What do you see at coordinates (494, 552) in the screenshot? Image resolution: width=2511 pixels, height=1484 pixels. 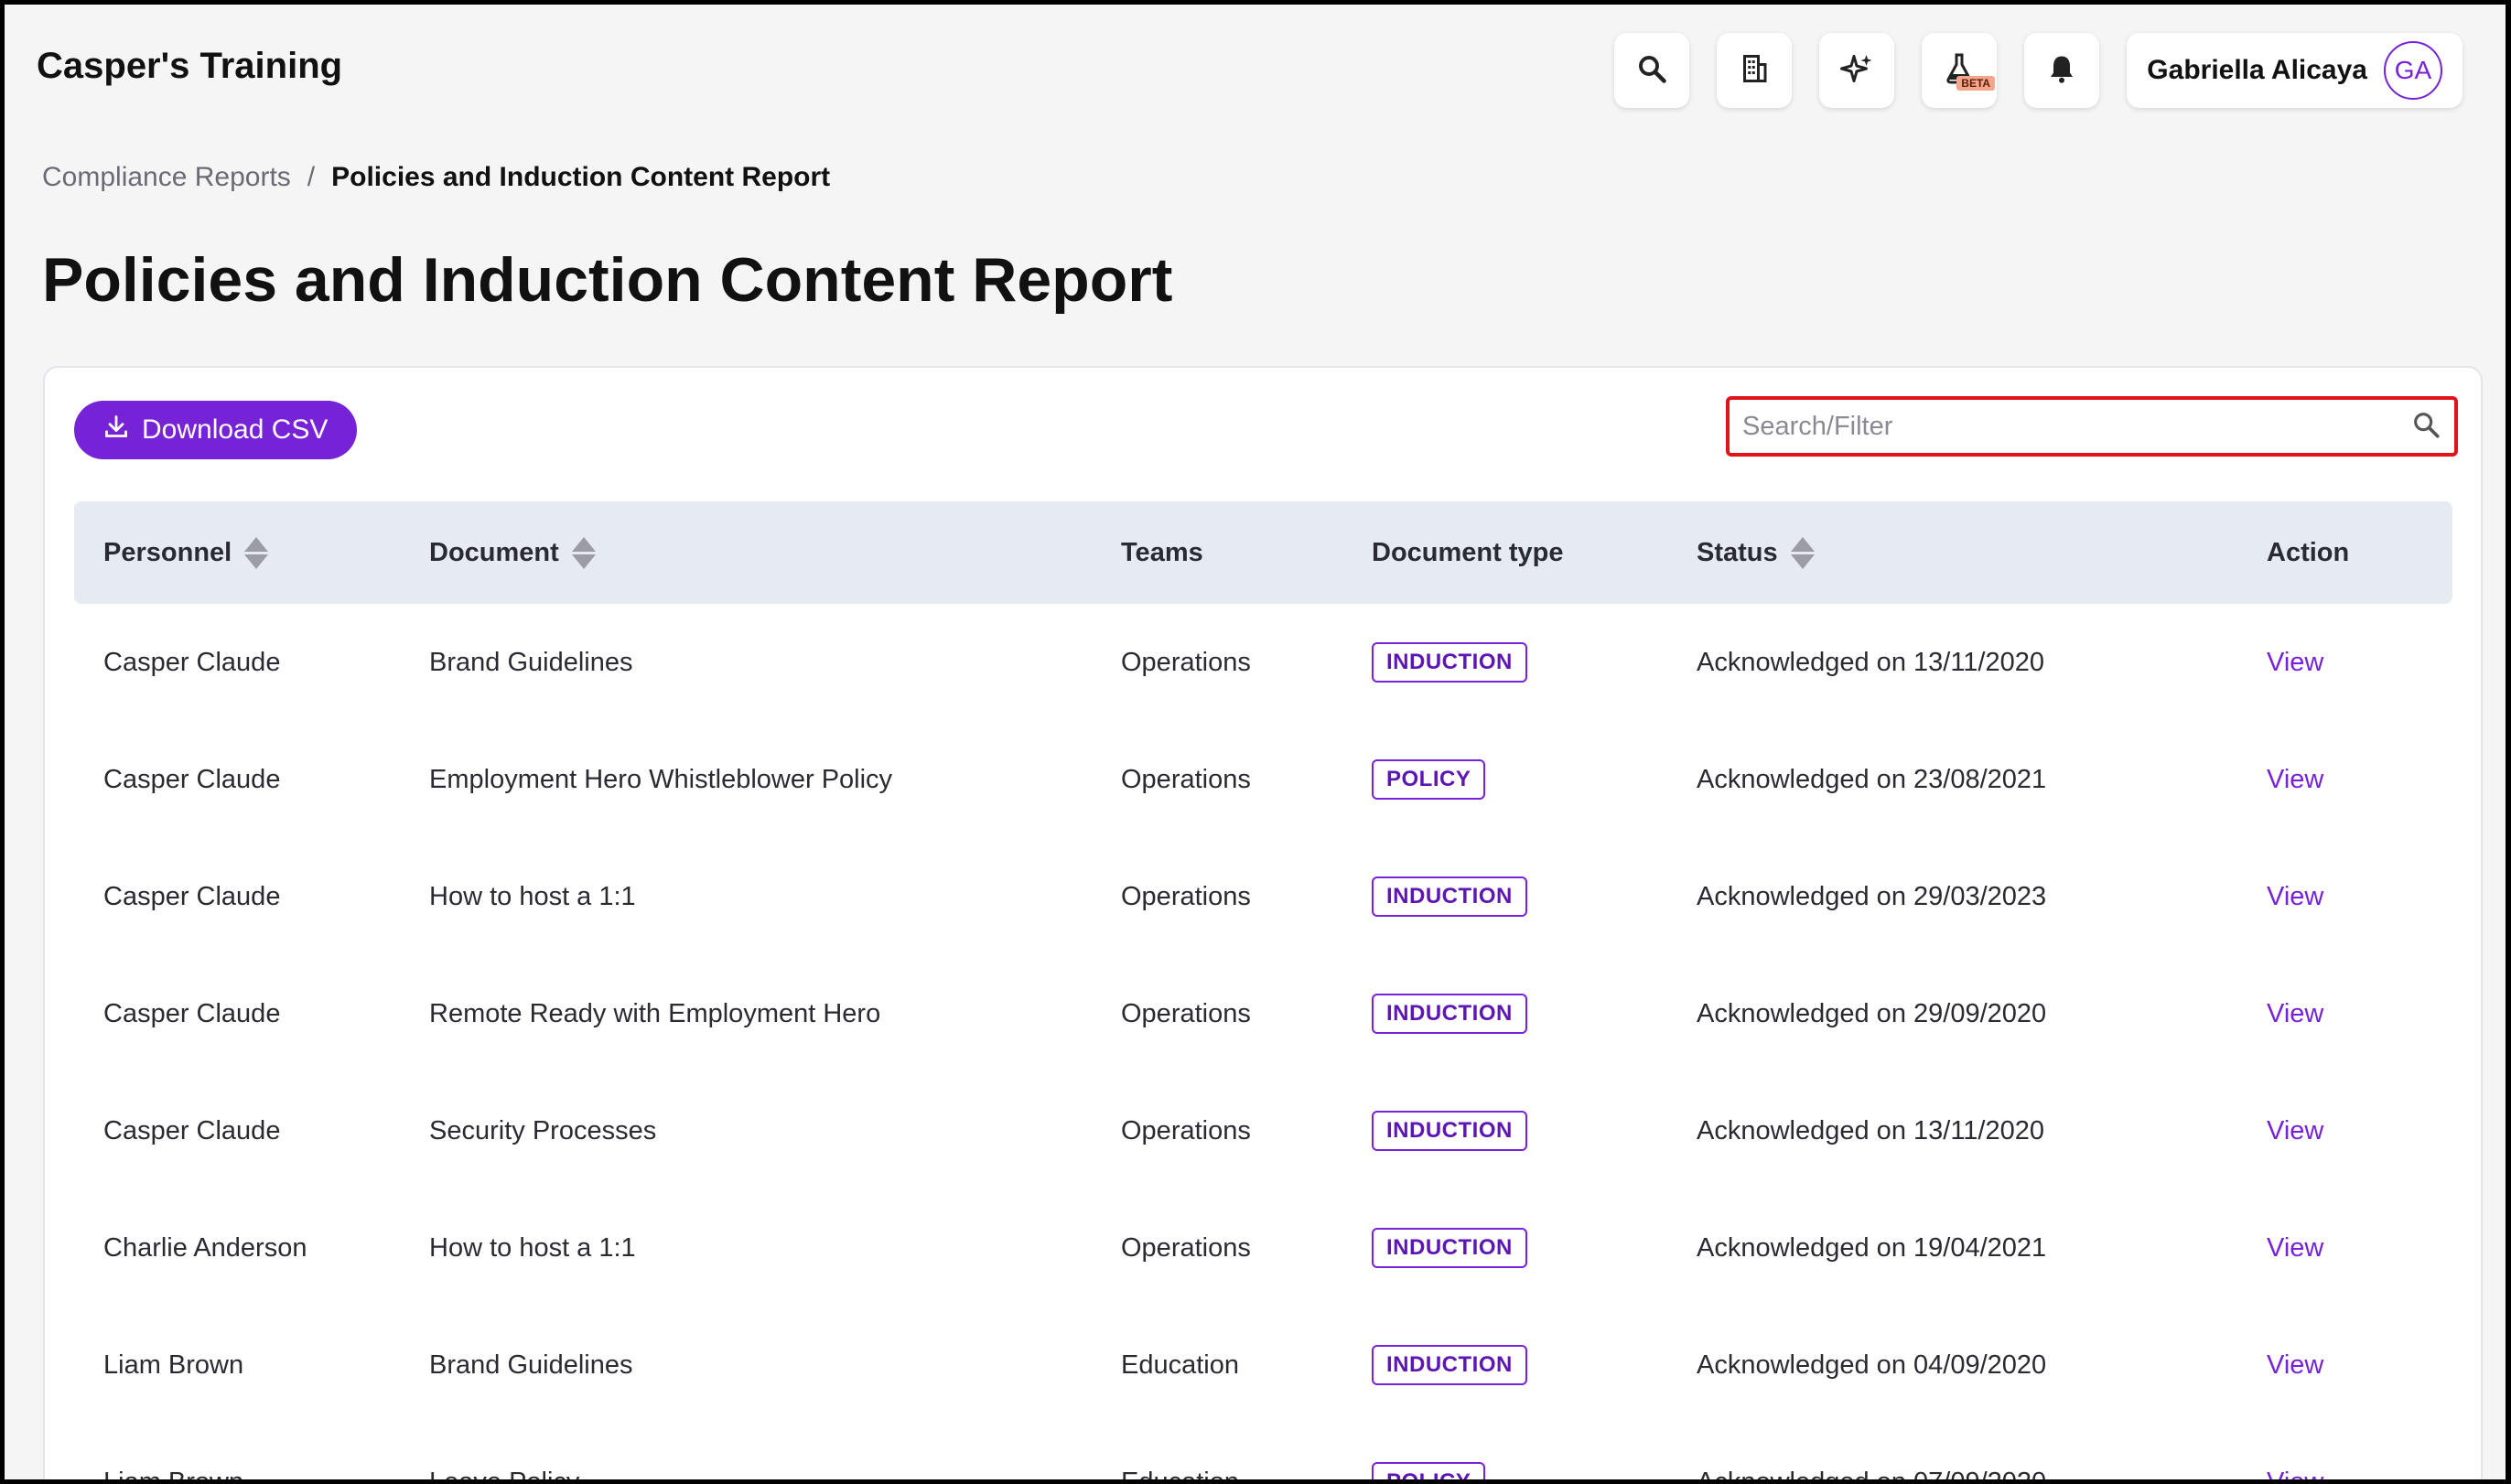 I see `header-document-label: Document` at bounding box center [494, 552].